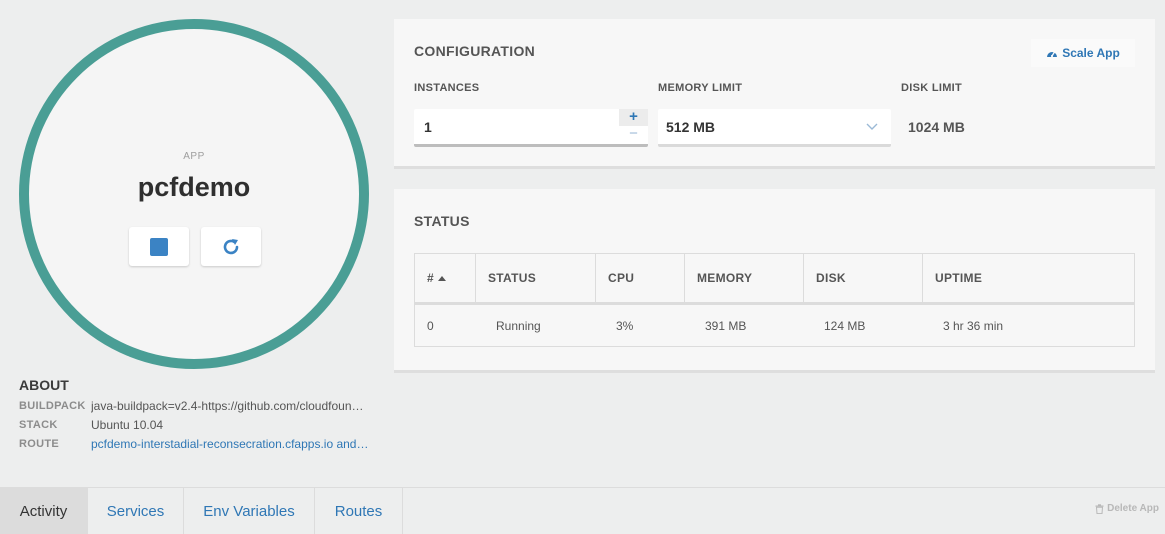  I want to click on sort-ascending-icon, so click(441, 278).